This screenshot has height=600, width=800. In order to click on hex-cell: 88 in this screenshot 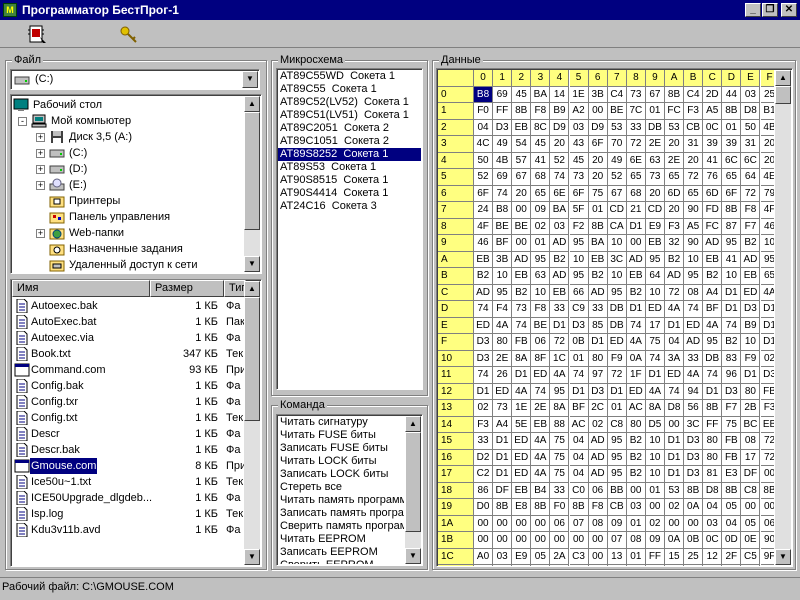, I will do `click(560, 424)`.